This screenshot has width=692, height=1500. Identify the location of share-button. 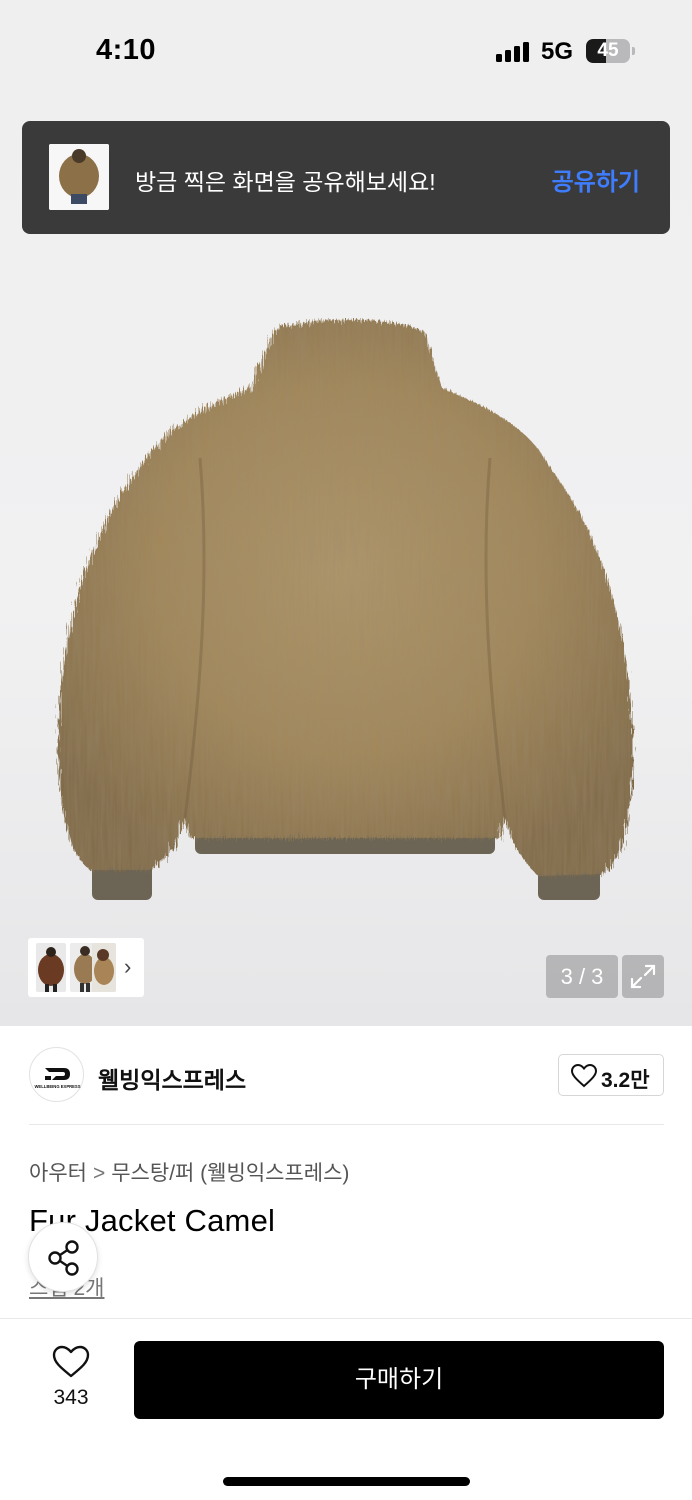
(63, 1257).